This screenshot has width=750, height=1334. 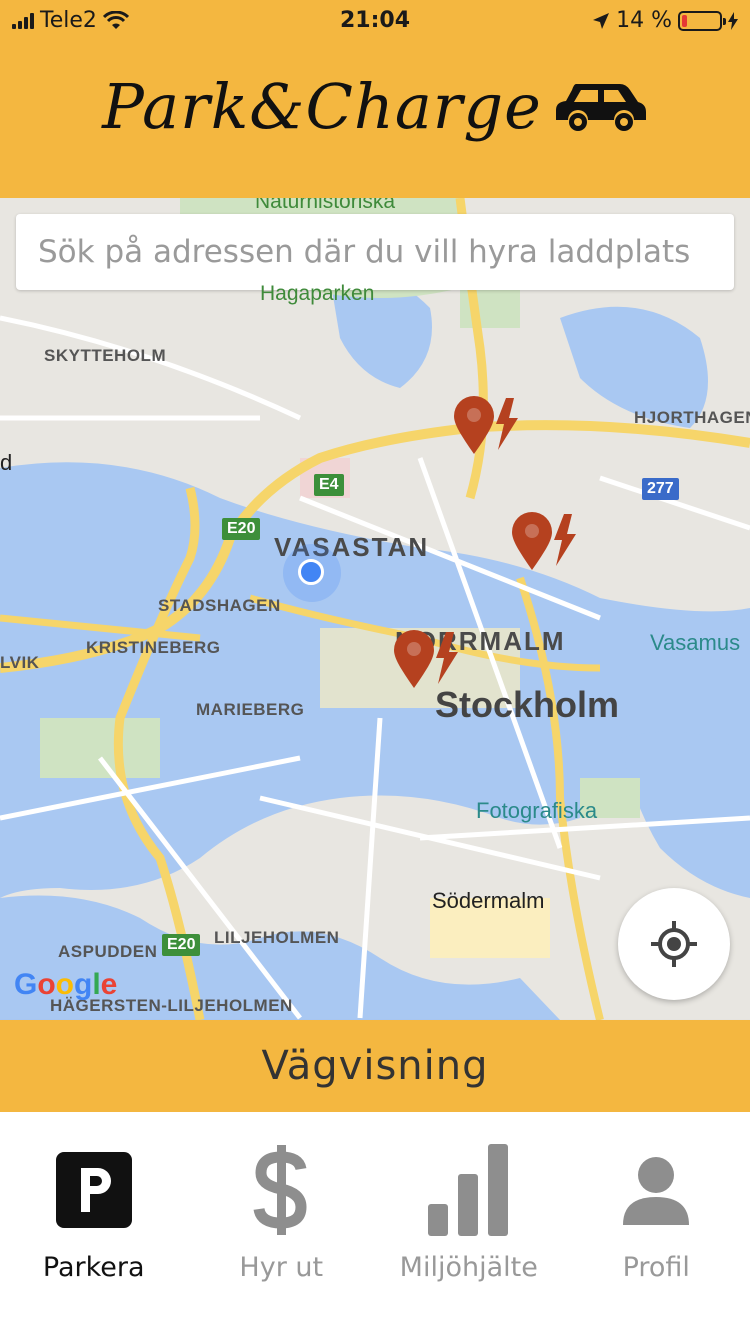 What do you see at coordinates (281, 1267) in the screenshot?
I see `tab-label: Hyr ut` at bounding box center [281, 1267].